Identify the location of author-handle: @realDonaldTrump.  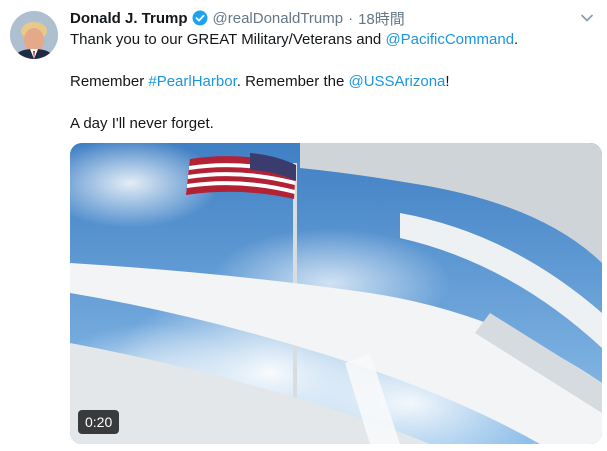
(278, 18).